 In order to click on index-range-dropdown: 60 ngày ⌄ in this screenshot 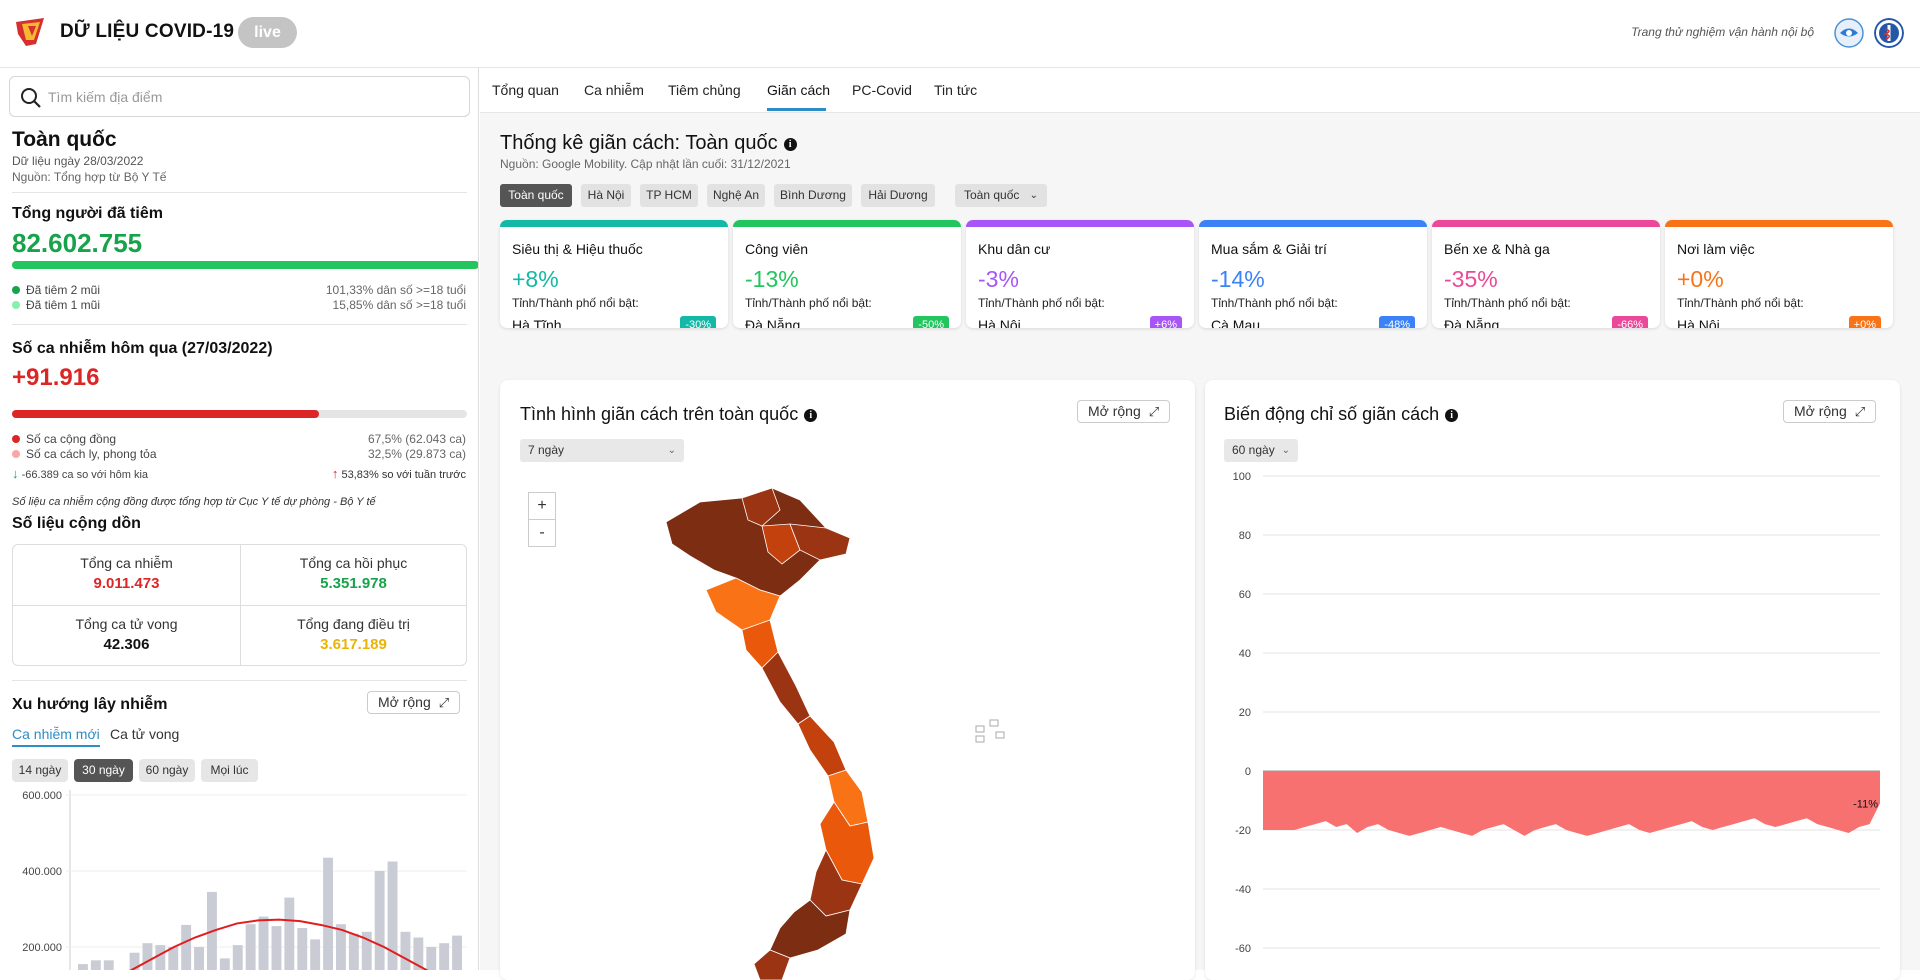, I will do `click(1261, 450)`.